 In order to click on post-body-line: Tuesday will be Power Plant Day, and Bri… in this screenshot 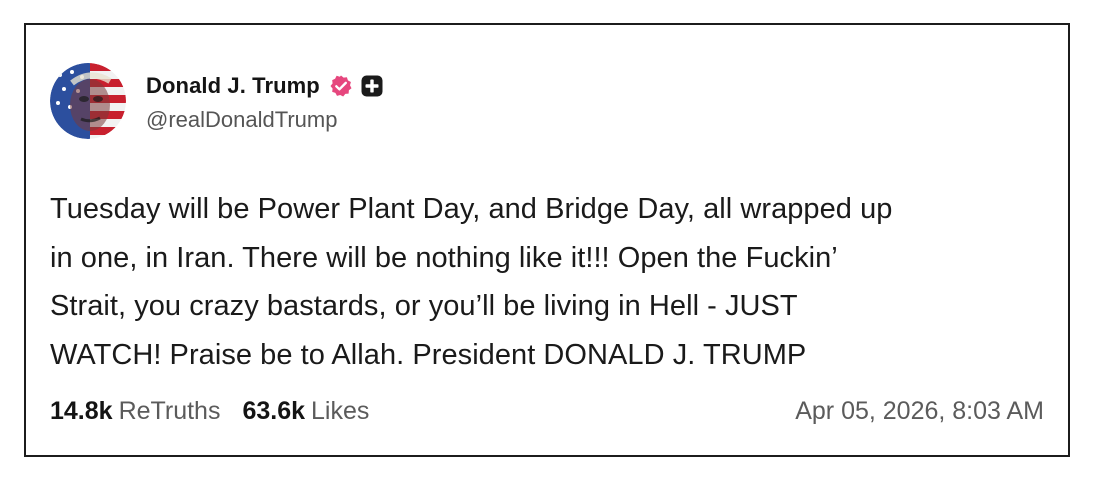, I will do `click(471, 209)`.